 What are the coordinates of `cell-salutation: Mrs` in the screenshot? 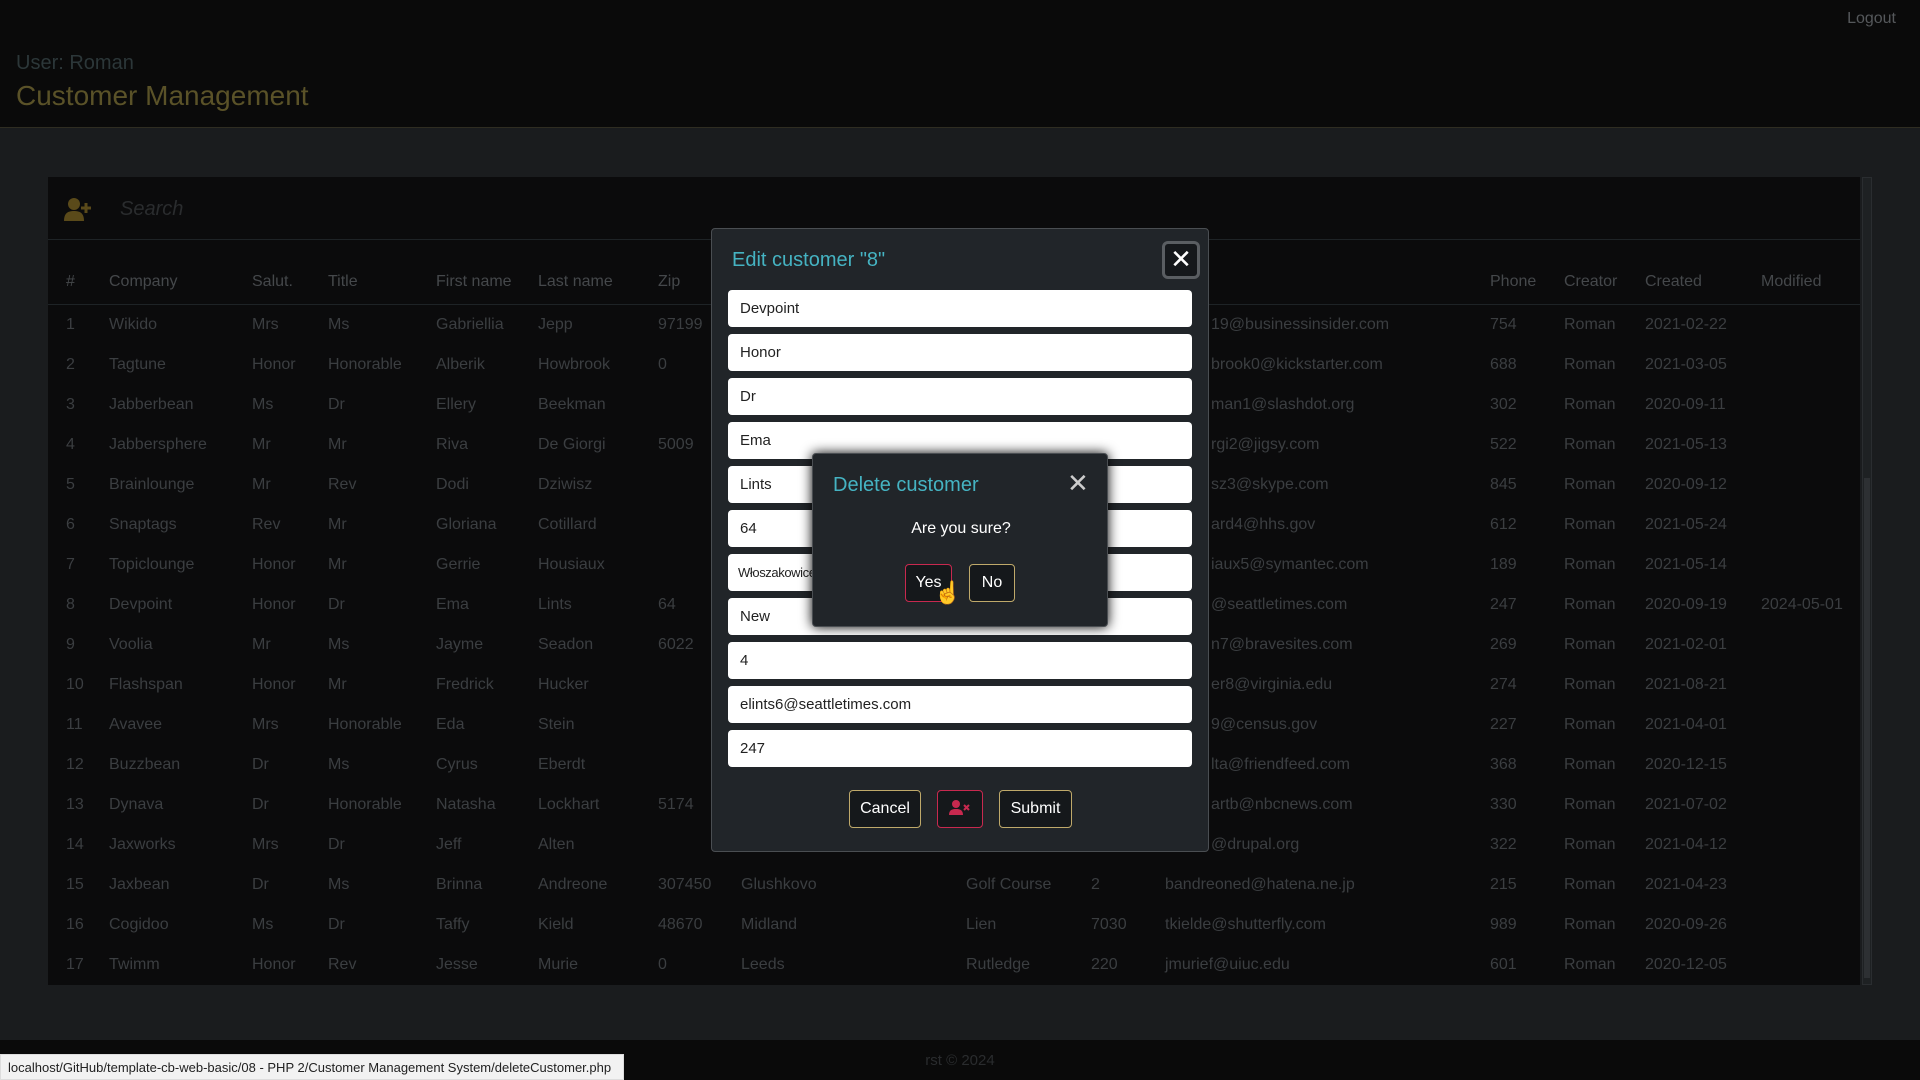 It's located at (265, 324).